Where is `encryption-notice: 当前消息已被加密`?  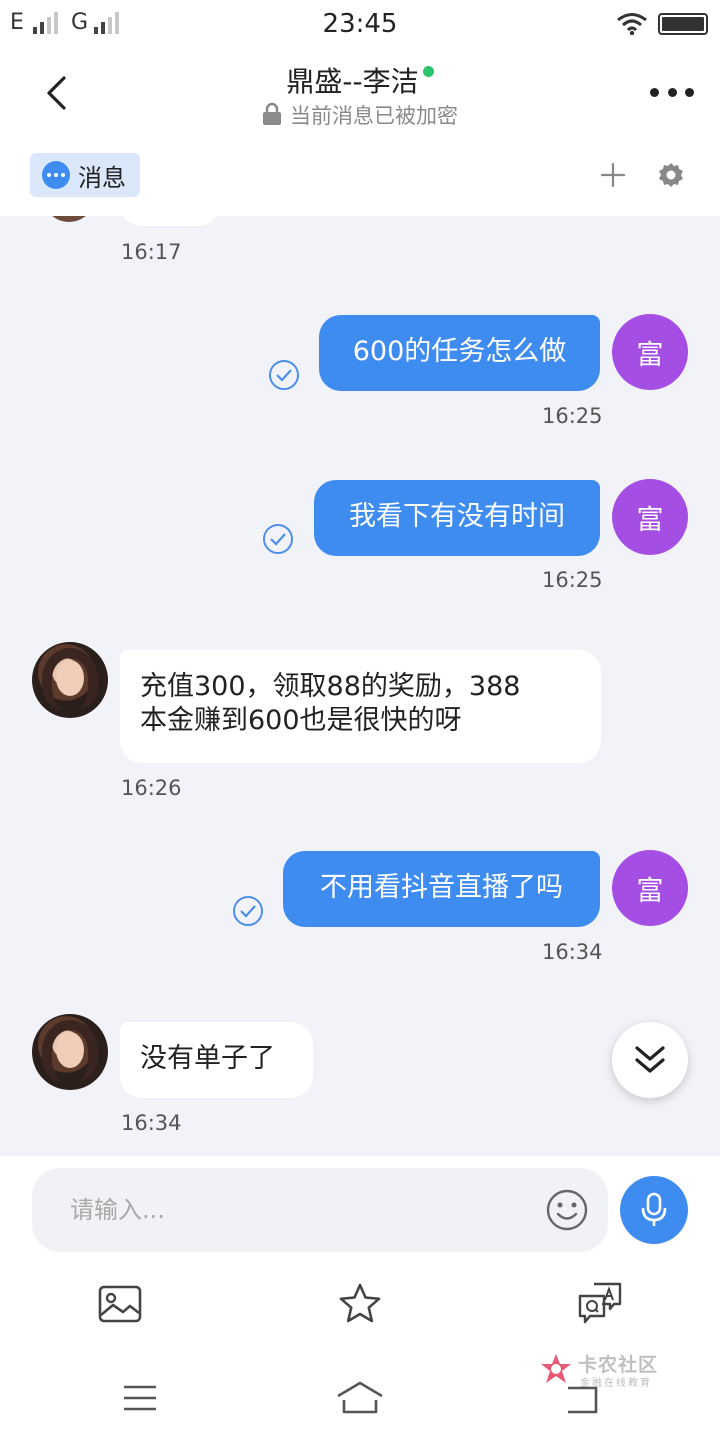
encryption-notice: 当前消息已被加密 is located at coordinates (360, 115).